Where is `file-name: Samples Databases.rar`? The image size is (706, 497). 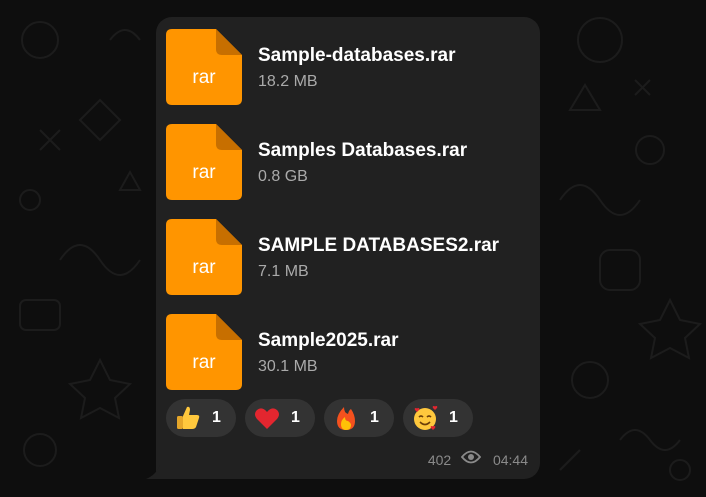
file-name: Samples Databases.rar is located at coordinates (362, 151).